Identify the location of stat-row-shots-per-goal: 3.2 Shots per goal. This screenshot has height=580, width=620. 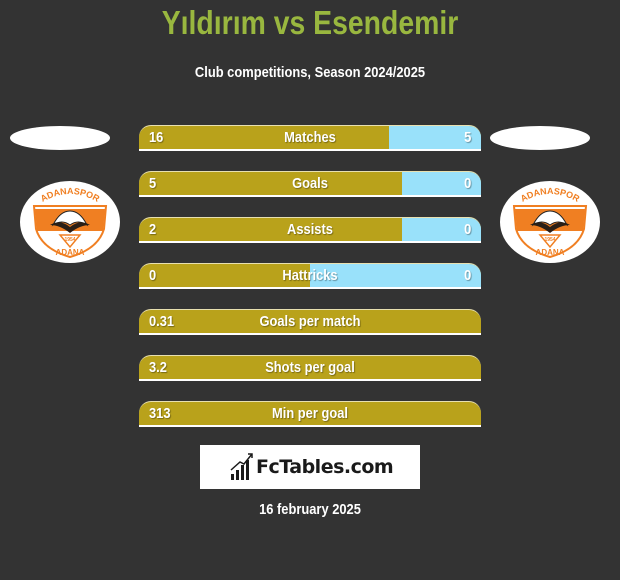
(310, 368).